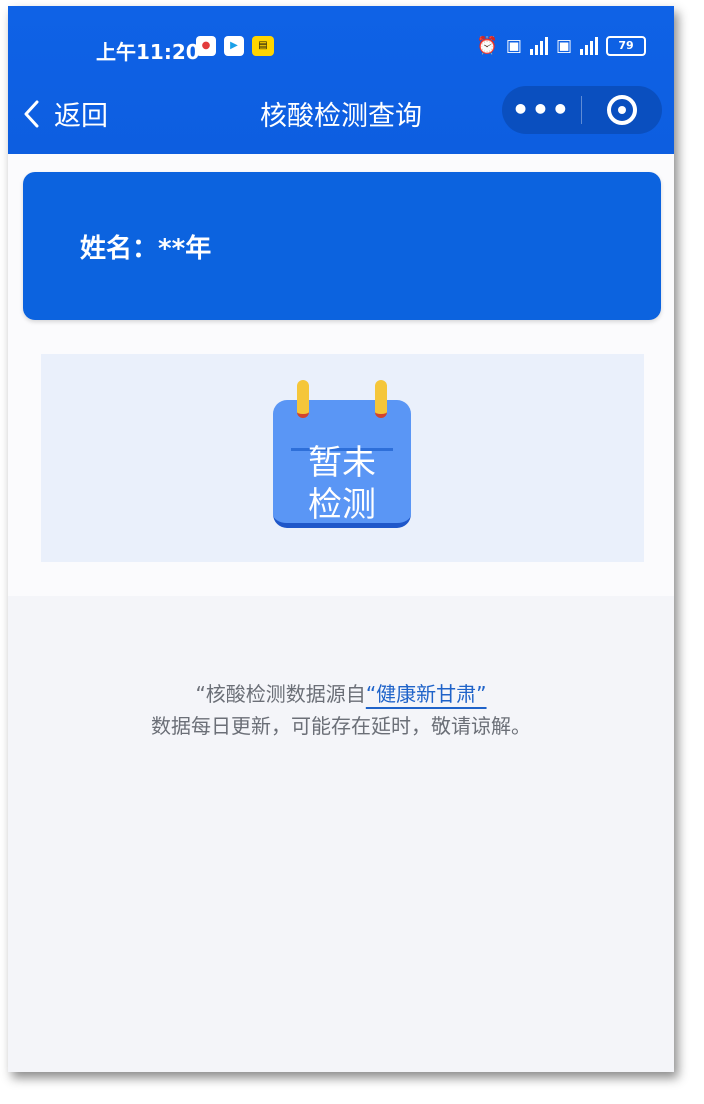 This screenshot has height=1104, width=704. What do you see at coordinates (589, 46) in the screenshot?
I see `cell-signal-icon` at bounding box center [589, 46].